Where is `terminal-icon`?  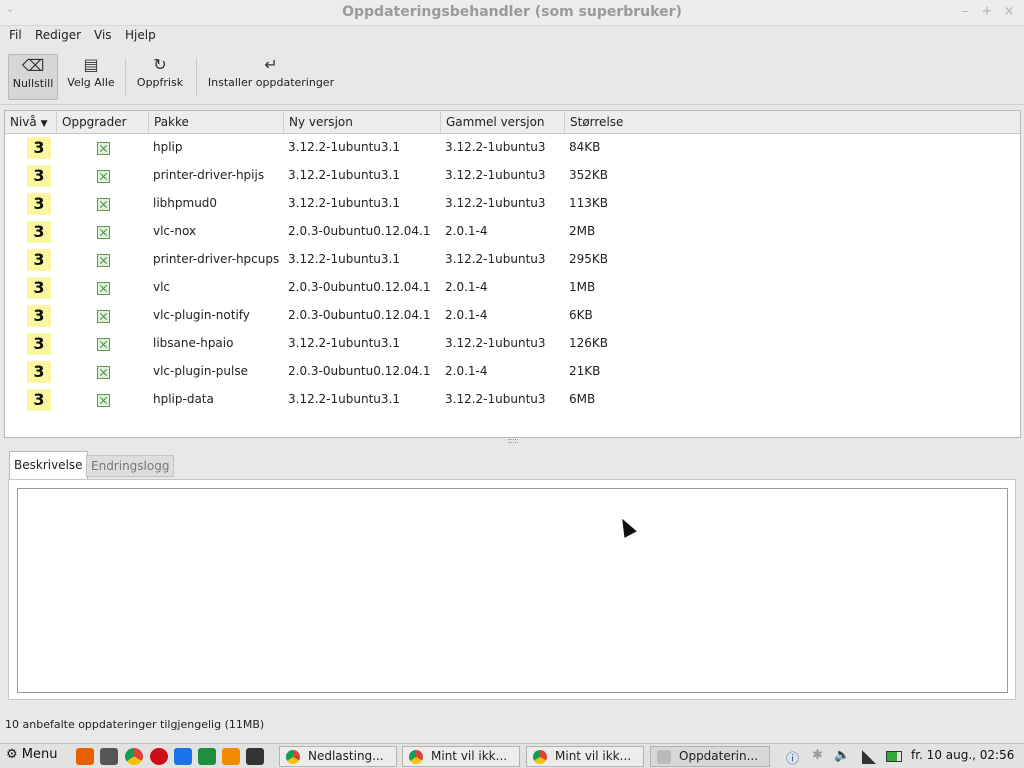 terminal-icon is located at coordinates (255, 756).